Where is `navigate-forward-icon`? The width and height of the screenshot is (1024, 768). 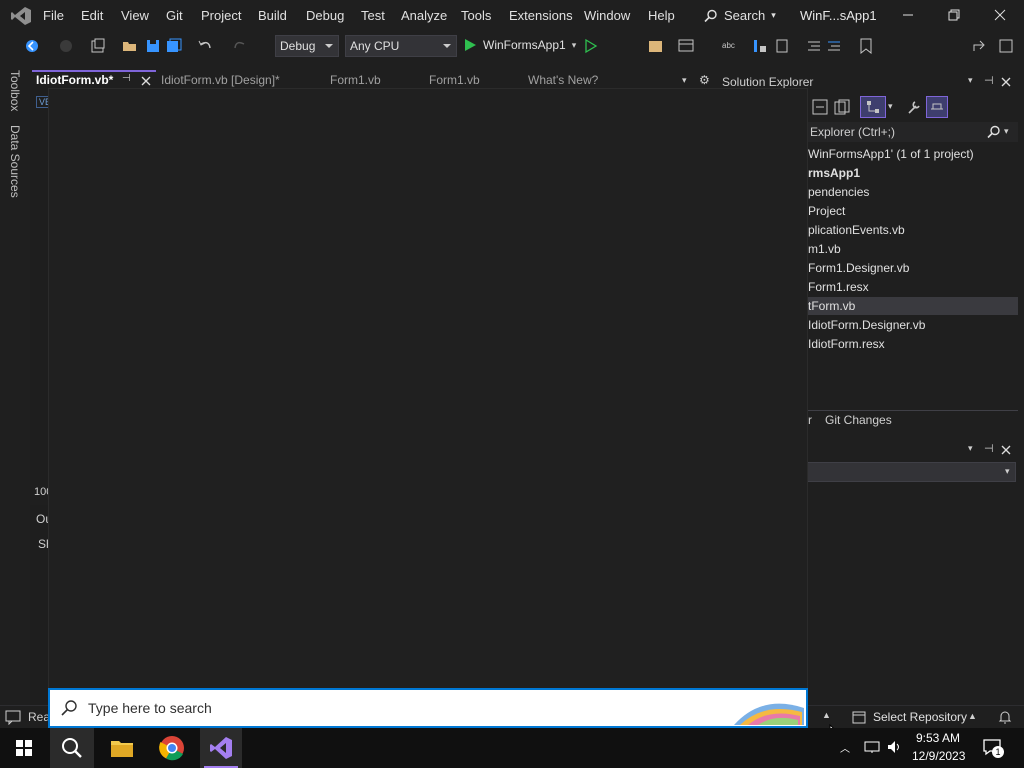
navigate-forward-icon is located at coordinates (66, 46).